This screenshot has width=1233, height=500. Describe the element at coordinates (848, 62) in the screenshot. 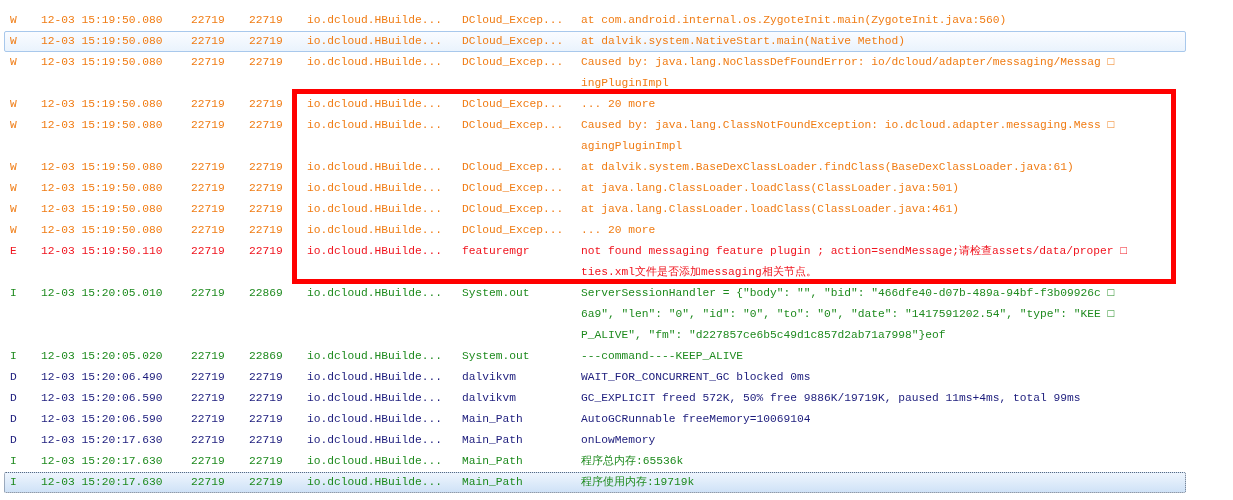

I see `message-line: Caused by: java.lang.NoClassDefFoundError: io/dcloud/adapter/messaging/Messag □` at that location.